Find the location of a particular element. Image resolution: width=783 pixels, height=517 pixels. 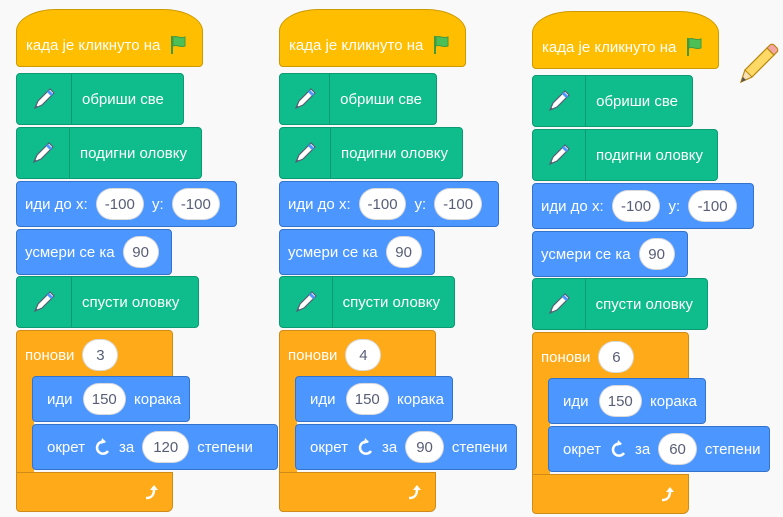

repeat-block: понови 6 is located at coordinates (610, 357).